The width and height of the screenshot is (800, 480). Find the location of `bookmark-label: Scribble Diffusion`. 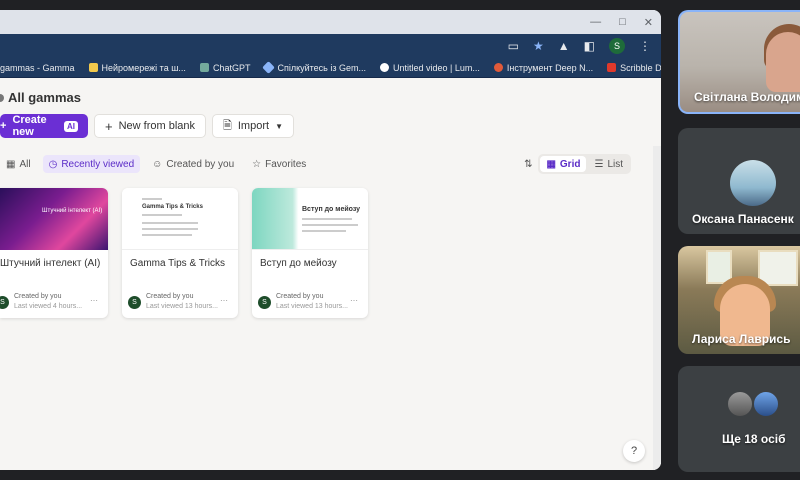

bookmark-label: Scribble Diffusion is located at coordinates (640, 67).